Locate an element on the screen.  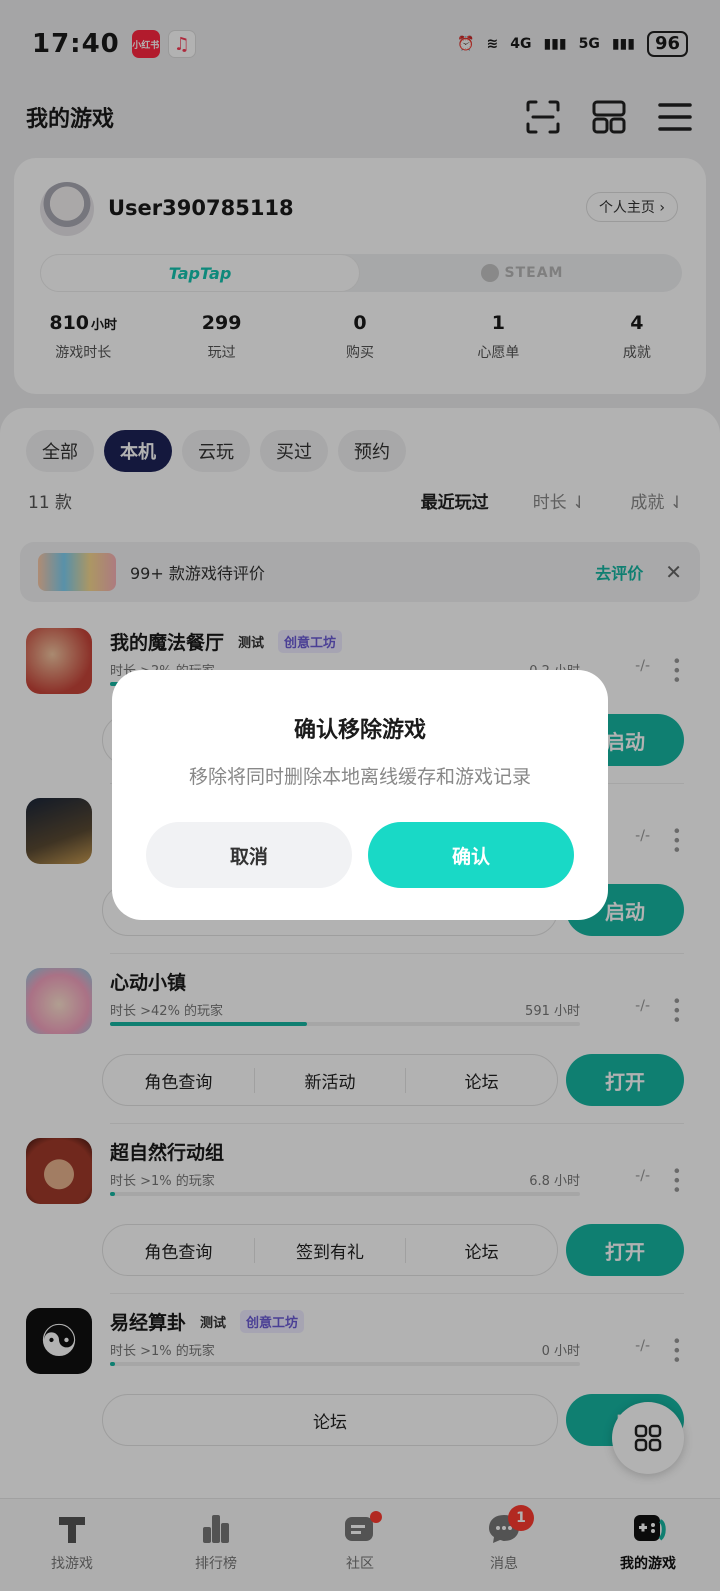
cancel-button: 取消 is located at coordinates (249, 855).